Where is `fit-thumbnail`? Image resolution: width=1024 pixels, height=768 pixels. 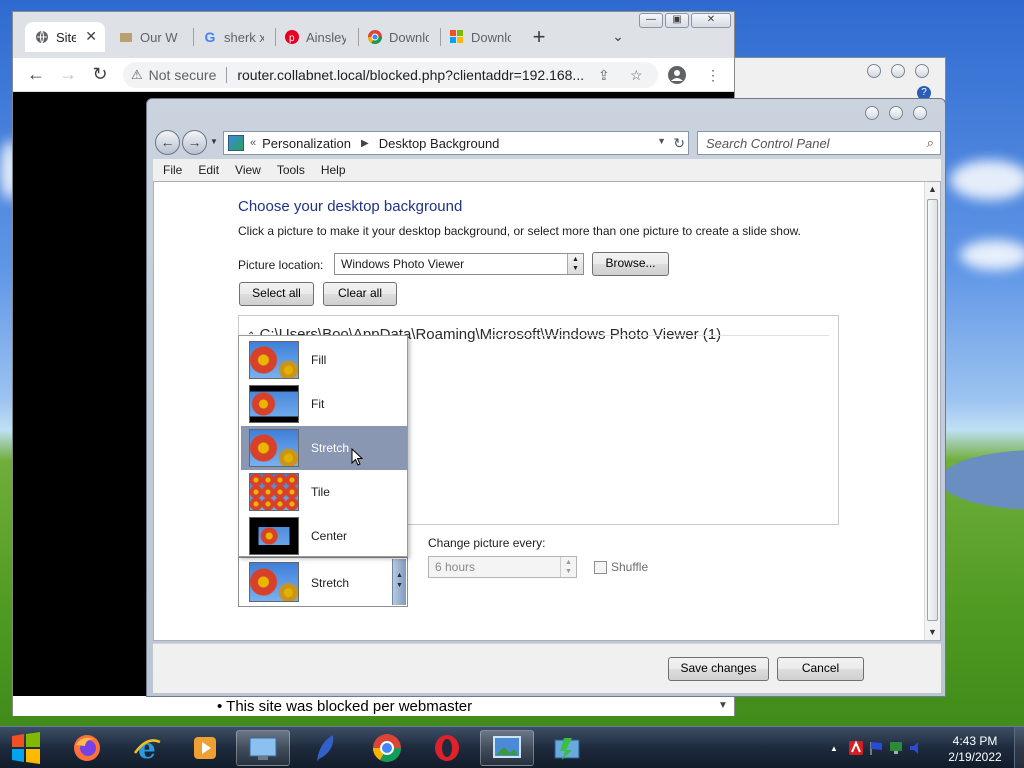
fit-thumbnail is located at coordinates (274, 404).